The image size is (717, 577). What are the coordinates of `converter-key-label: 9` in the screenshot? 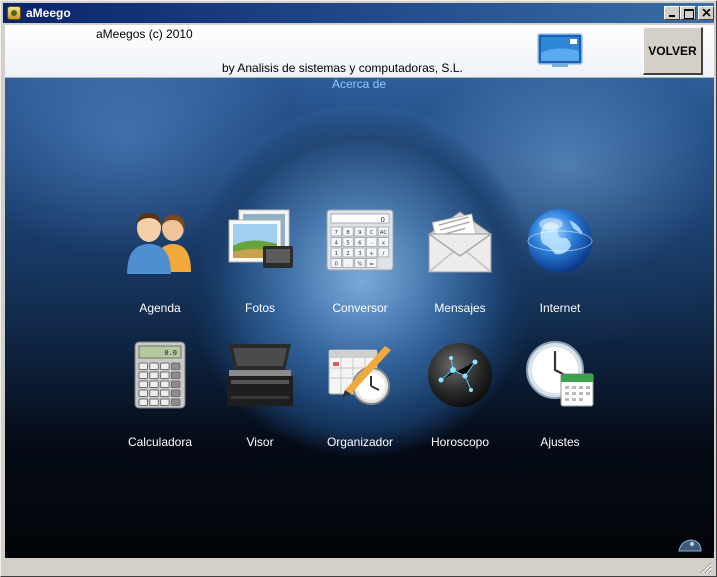 It's located at (360, 233).